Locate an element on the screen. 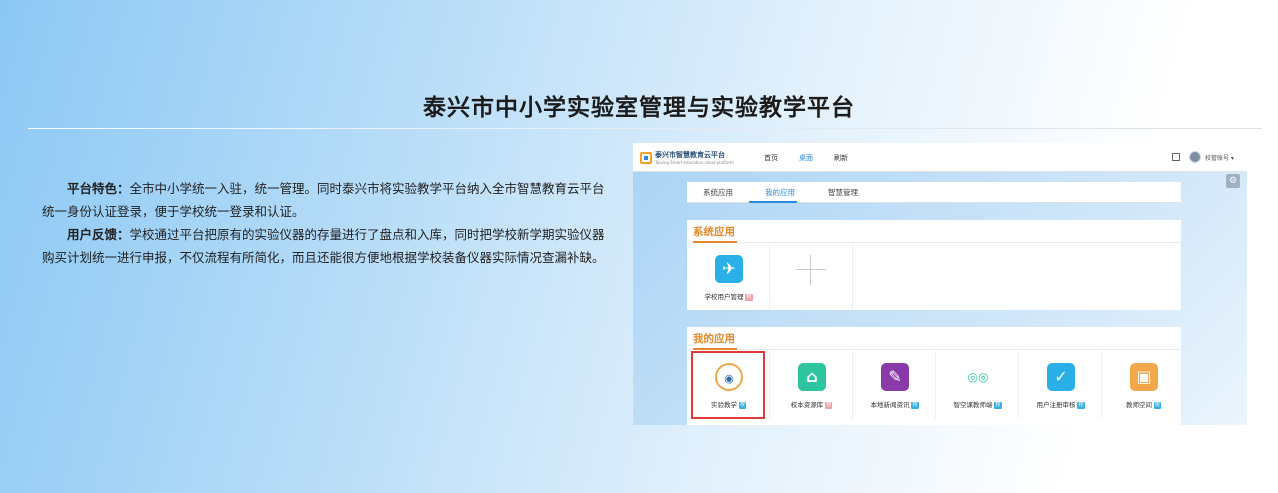  avatar is located at coordinates (1195, 157).